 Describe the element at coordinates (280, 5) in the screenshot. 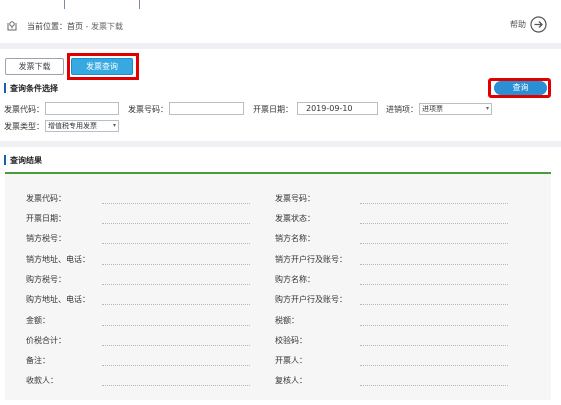

I see `top-border` at that location.